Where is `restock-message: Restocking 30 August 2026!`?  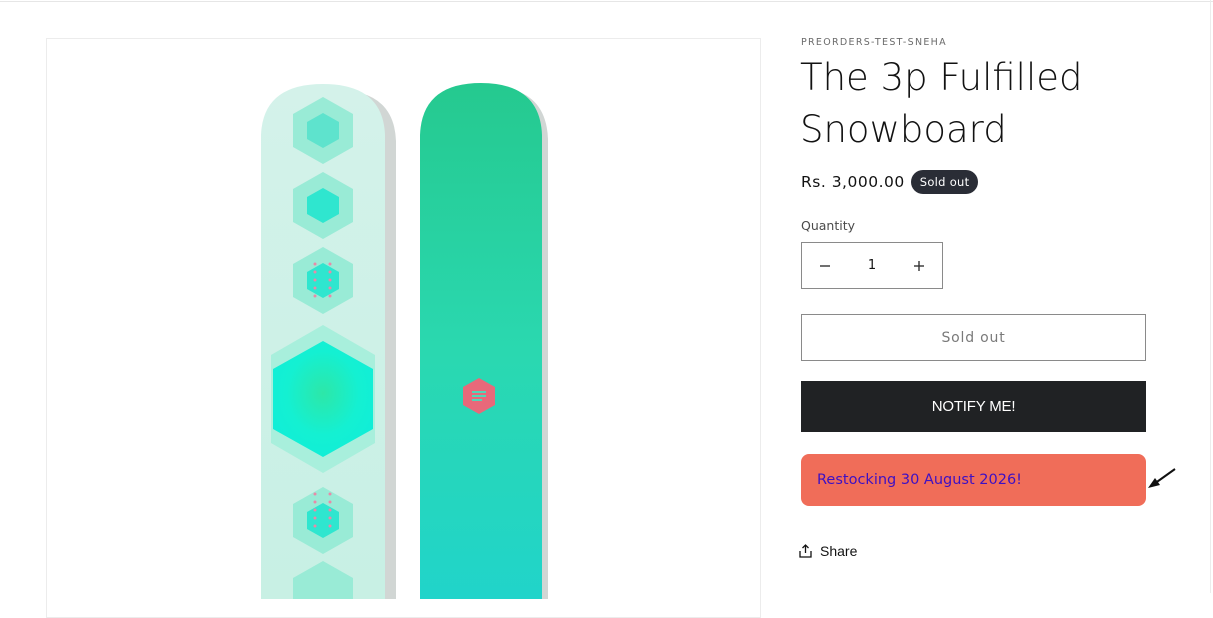
restock-message: Restocking 30 August 2026! is located at coordinates (919, 480).